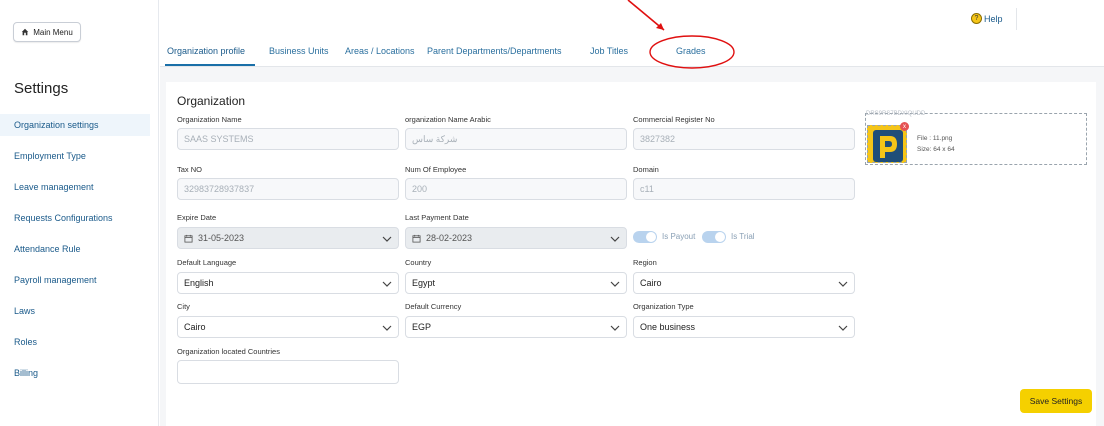 Image resolution: width=1104 pixels, height=426 pixels. I want to click on sidebar-item-employment-type: Employment Type, so click(75, 156).